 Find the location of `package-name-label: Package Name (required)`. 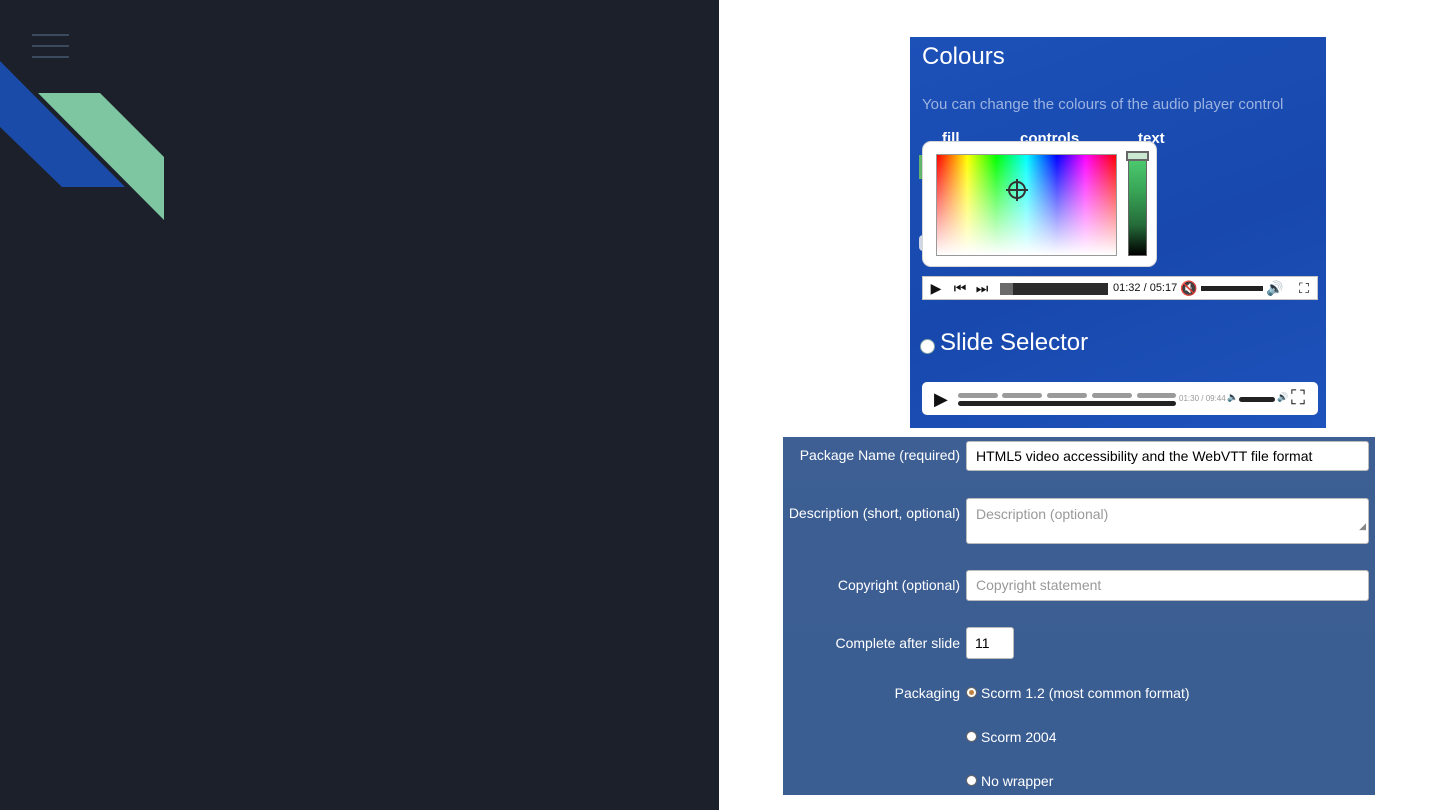

package-name-label: Package Name (required) is located at coordinates (879, 455).